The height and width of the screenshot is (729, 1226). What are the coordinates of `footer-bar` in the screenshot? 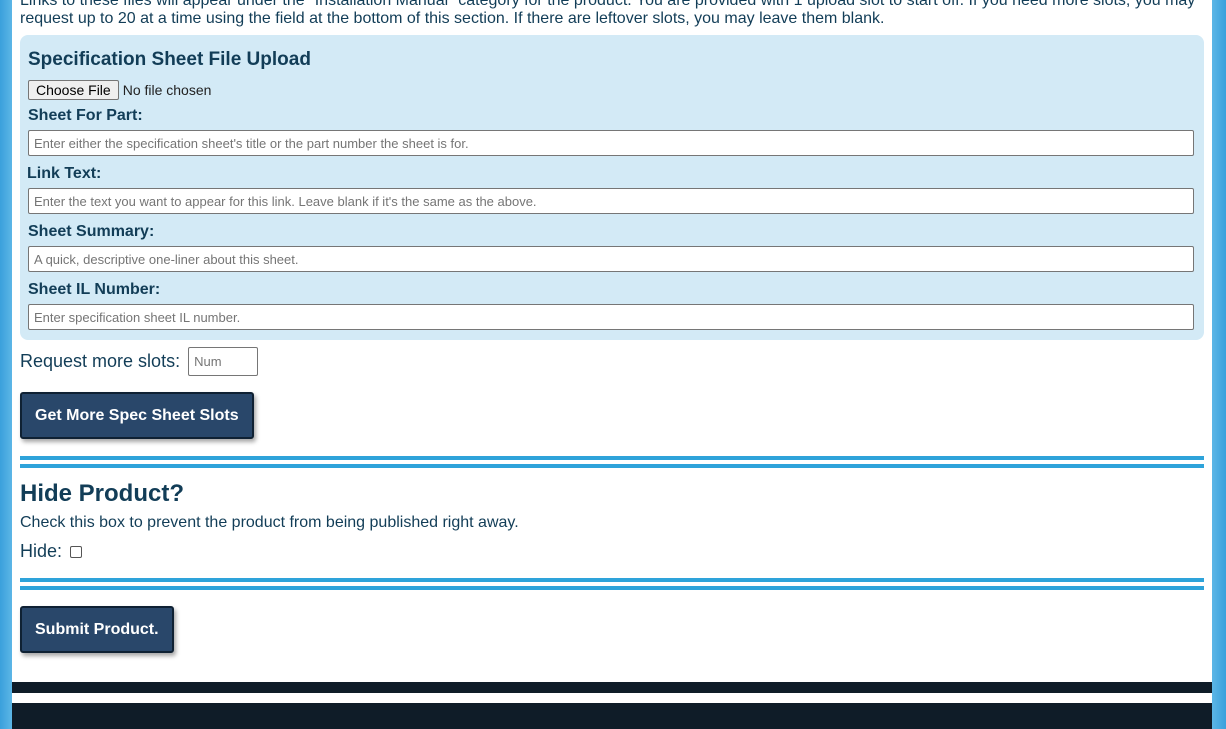 It's located at (612, 687).